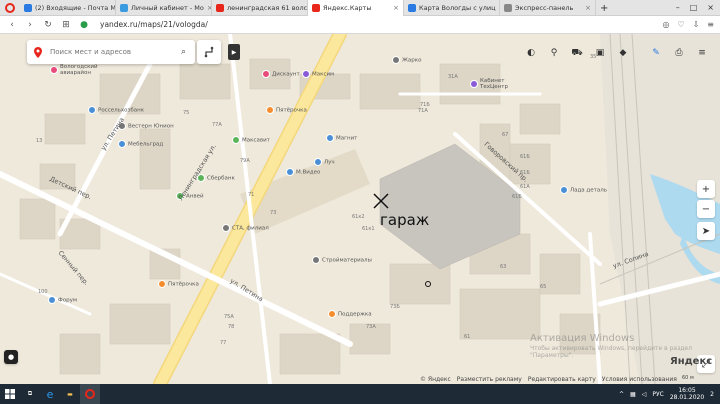  I want to click on yandex-logo: Яндекс, so click(691, 361).